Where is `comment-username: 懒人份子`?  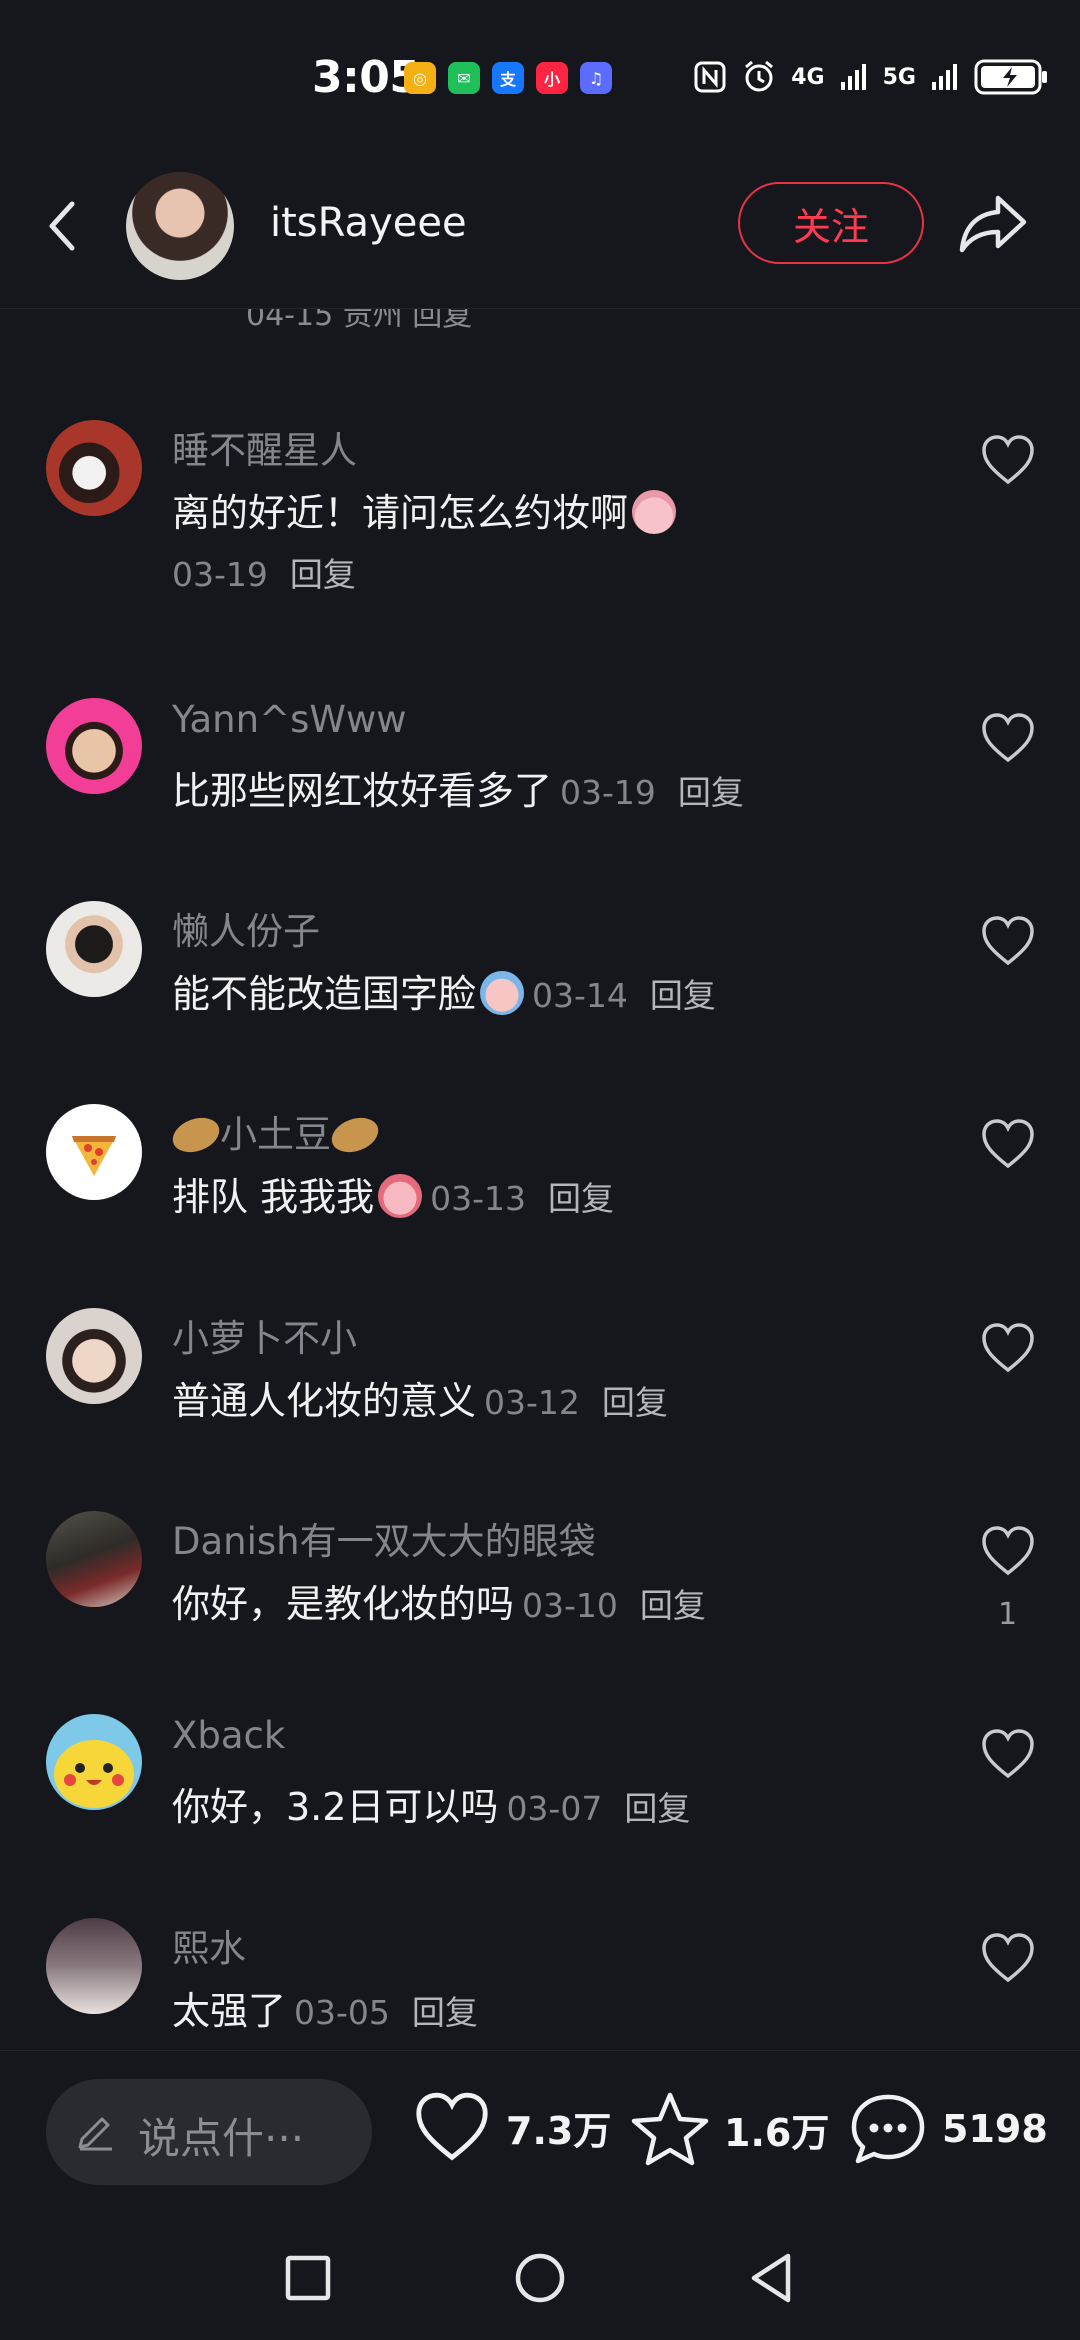
comment-username: 懒人份子 is located at coordinates (246, 928).